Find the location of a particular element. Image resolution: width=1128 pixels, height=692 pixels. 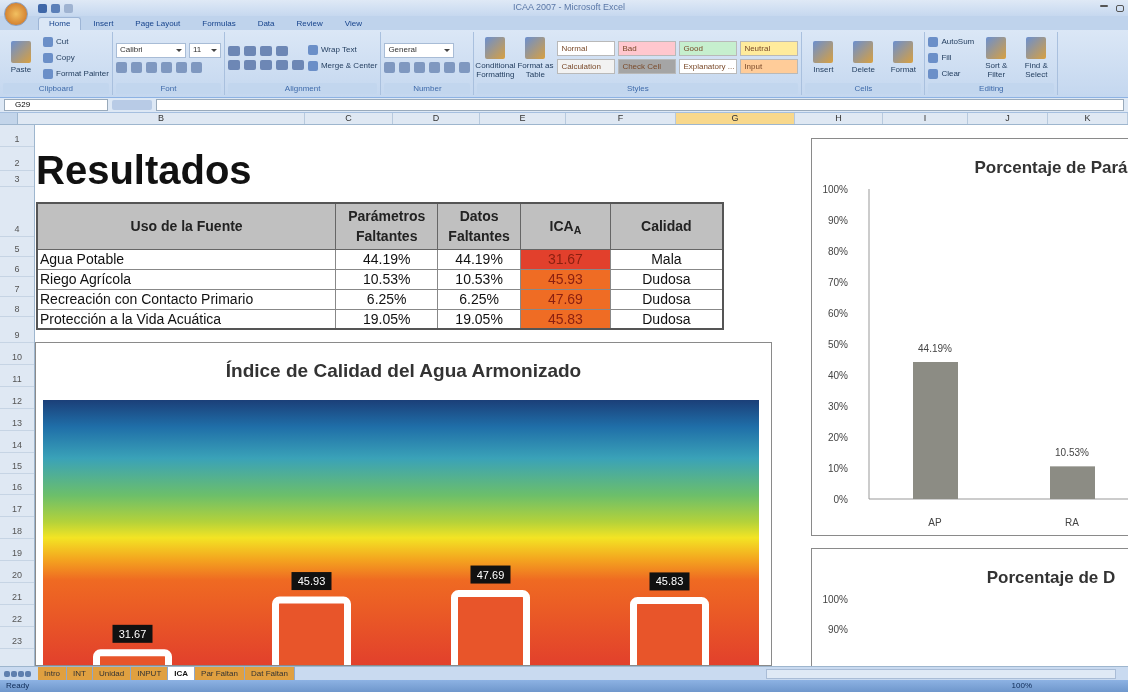

ribbon-button: Cut is located at coordinates (76, 41).